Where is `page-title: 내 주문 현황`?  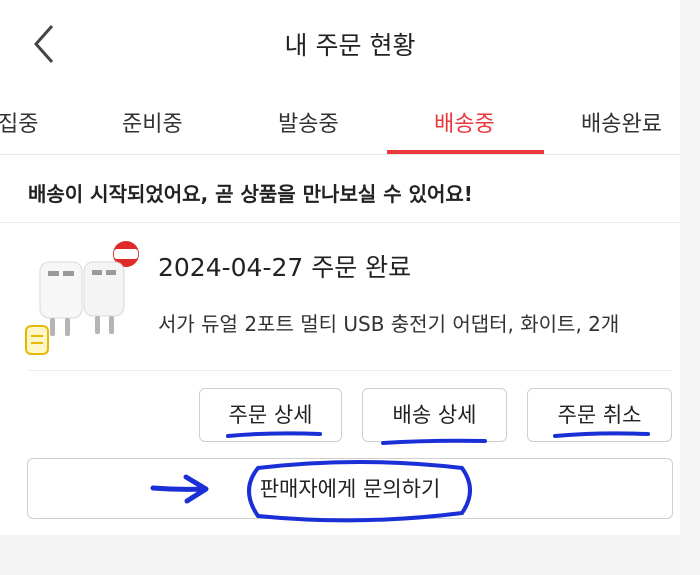
page-title: 내 주문 현황 is located at coordinates (350, 45).